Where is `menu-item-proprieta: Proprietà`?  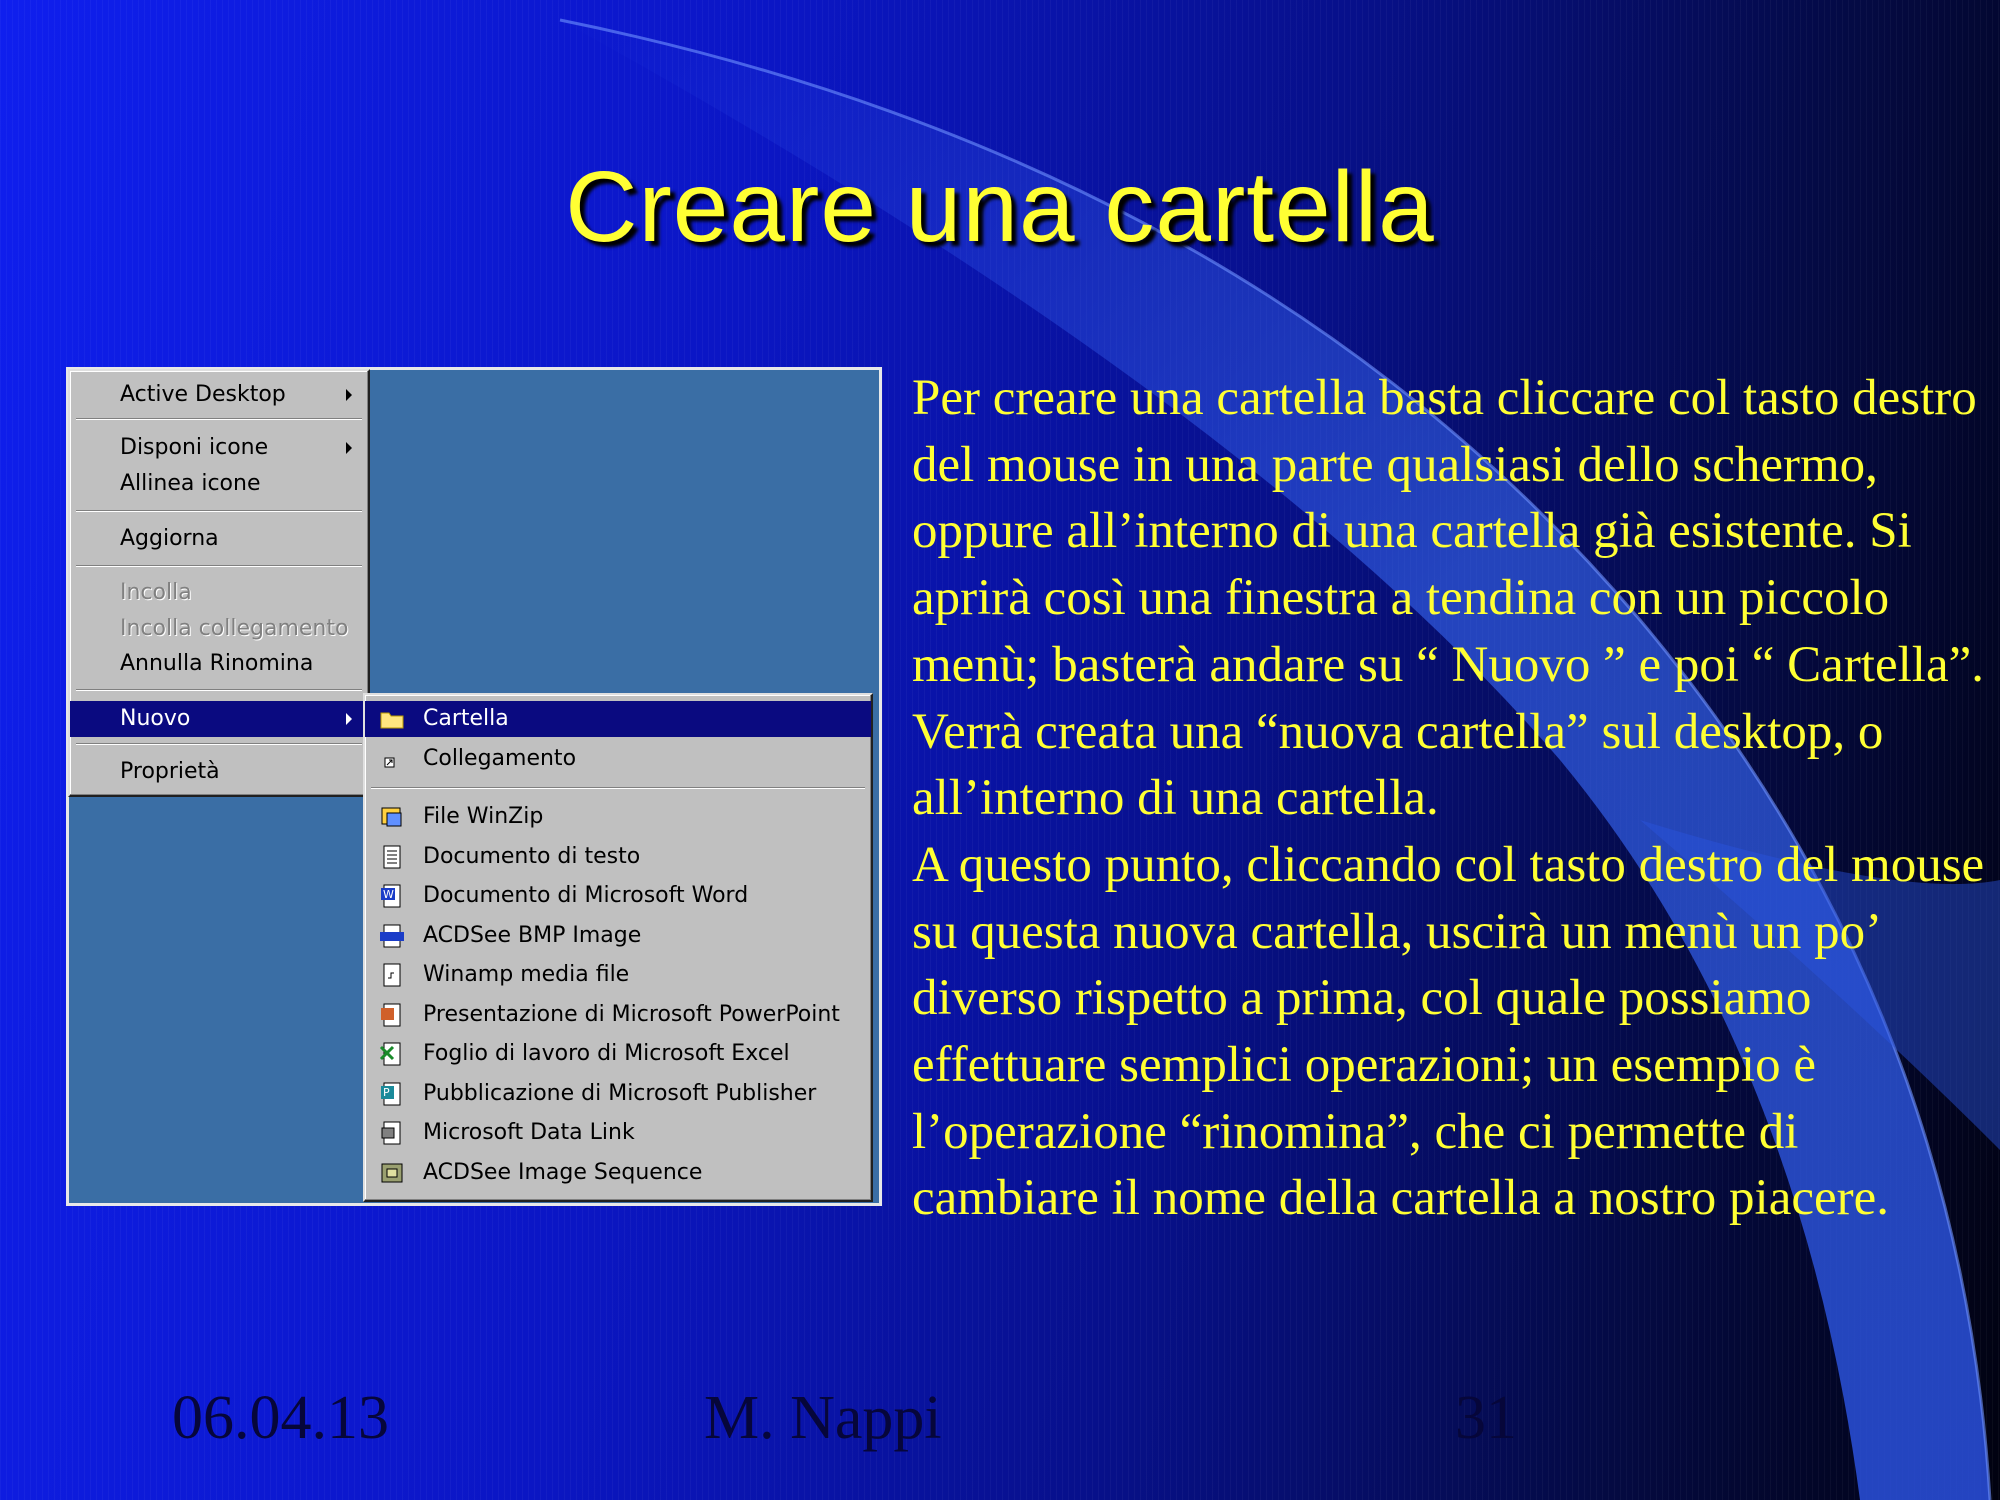
menu-item-proprieta: Proprietà is located at coordinates (219, 772).